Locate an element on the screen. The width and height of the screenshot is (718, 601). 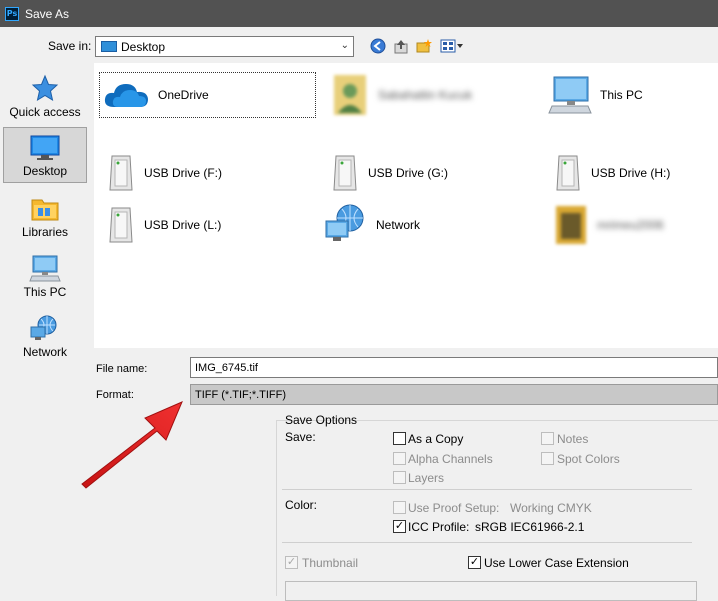
back-button is located at coordinates (378, 46).